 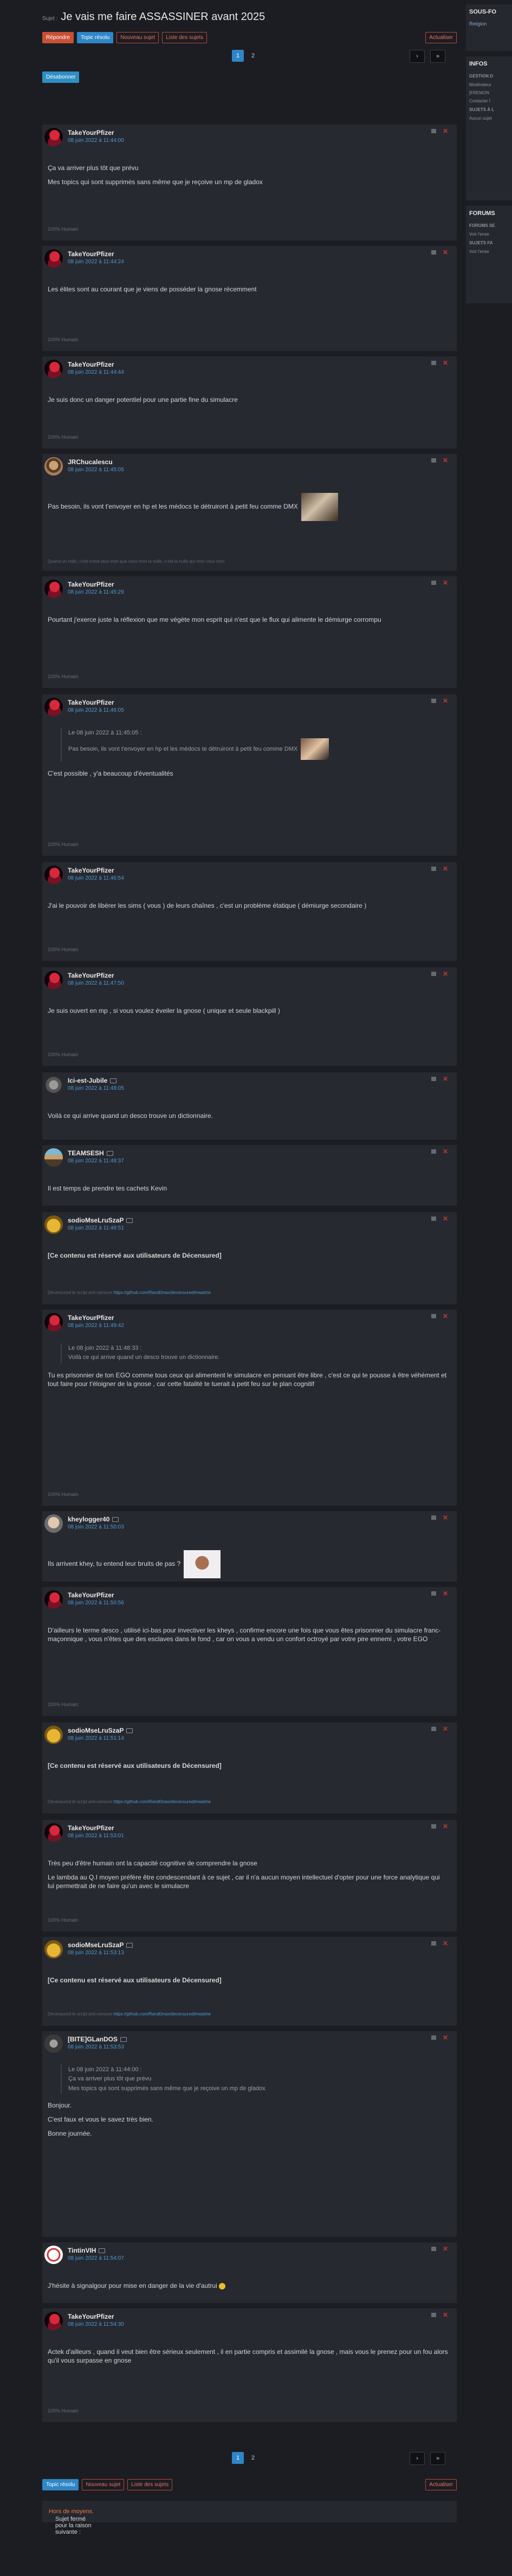 What do you see at coordinates (97, 2039) in the screenshot?
I see `author-name: [BITE]GLanDOS` at bounding box center [97, 2039].